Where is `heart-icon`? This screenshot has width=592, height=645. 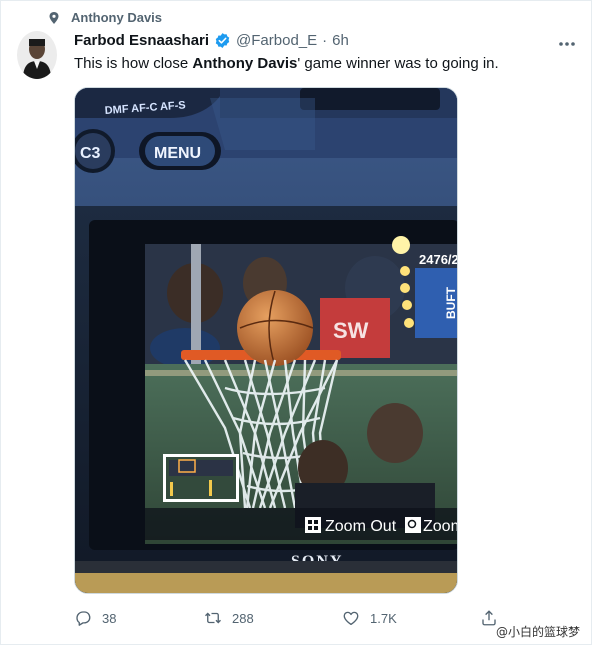
heart-icon is located at coordinates (351, 618).